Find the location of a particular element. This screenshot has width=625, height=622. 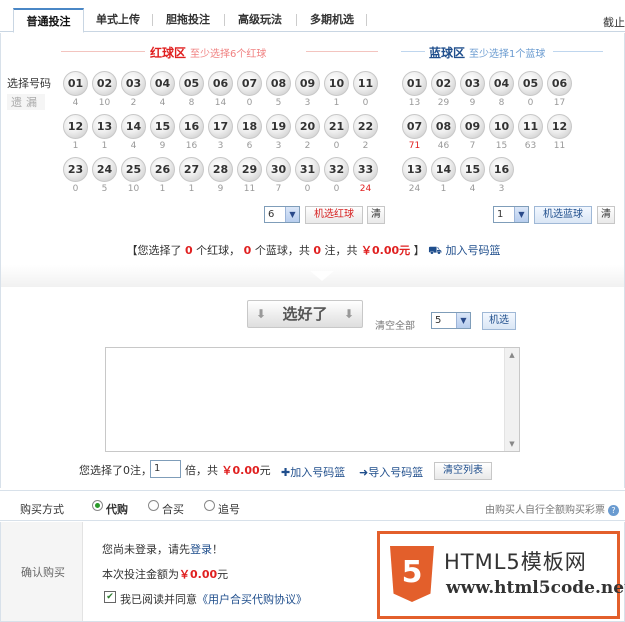

red-miss-23: 0 is located at coordinates (75, 189).